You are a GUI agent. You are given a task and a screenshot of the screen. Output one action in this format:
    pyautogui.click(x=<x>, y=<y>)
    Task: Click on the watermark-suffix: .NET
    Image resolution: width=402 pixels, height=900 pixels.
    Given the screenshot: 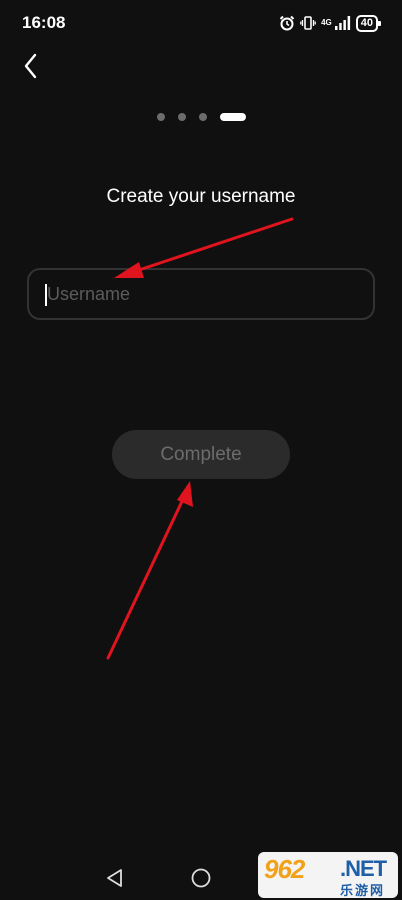 What is the action you would take?
    pyautogui.click(x=363, y=868)
    